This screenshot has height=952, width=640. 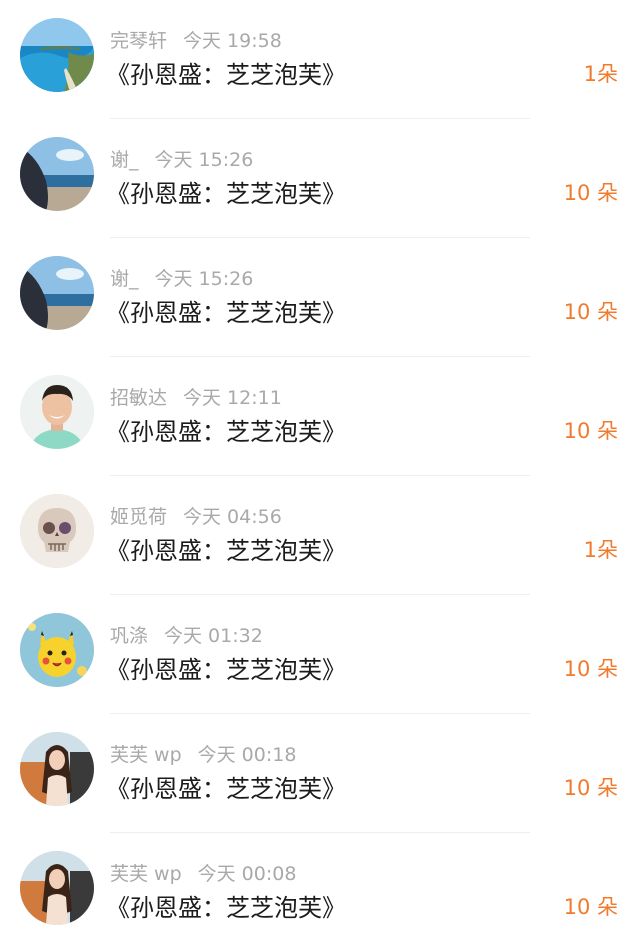 I want to click on username: 完琴轩, so click(x=139, y=41).